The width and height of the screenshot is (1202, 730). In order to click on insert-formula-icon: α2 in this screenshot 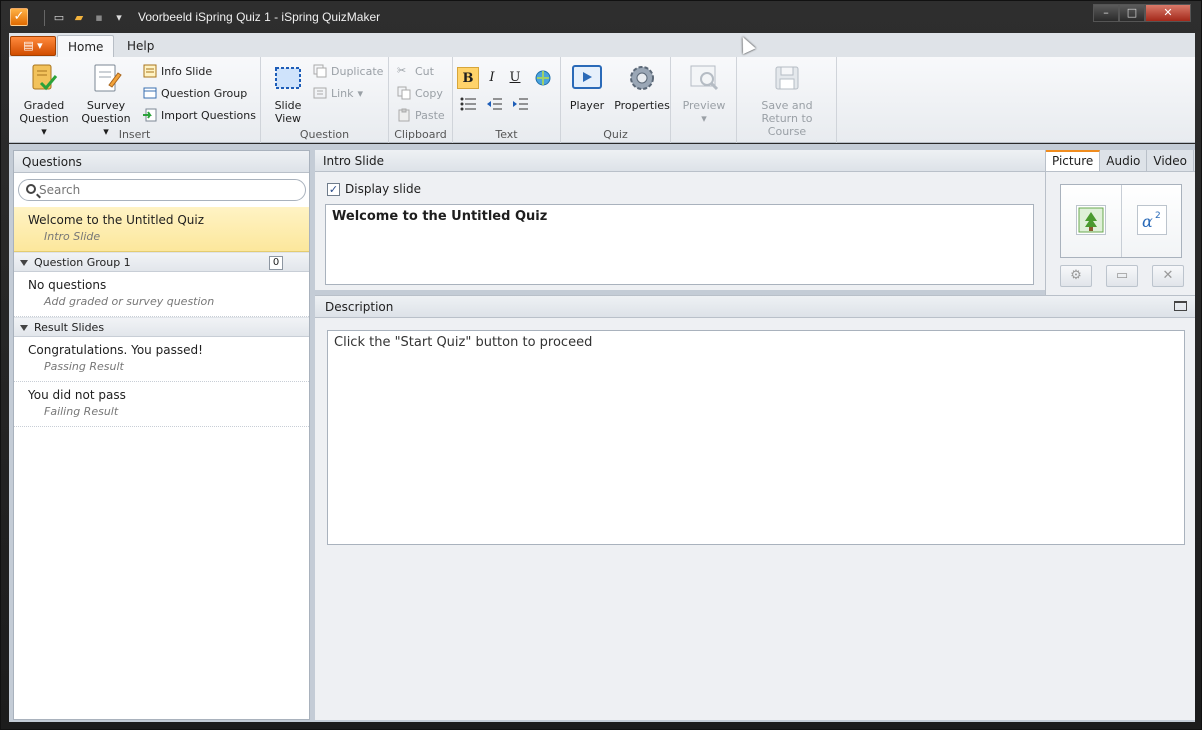, I will do `click(1152, 220)`.